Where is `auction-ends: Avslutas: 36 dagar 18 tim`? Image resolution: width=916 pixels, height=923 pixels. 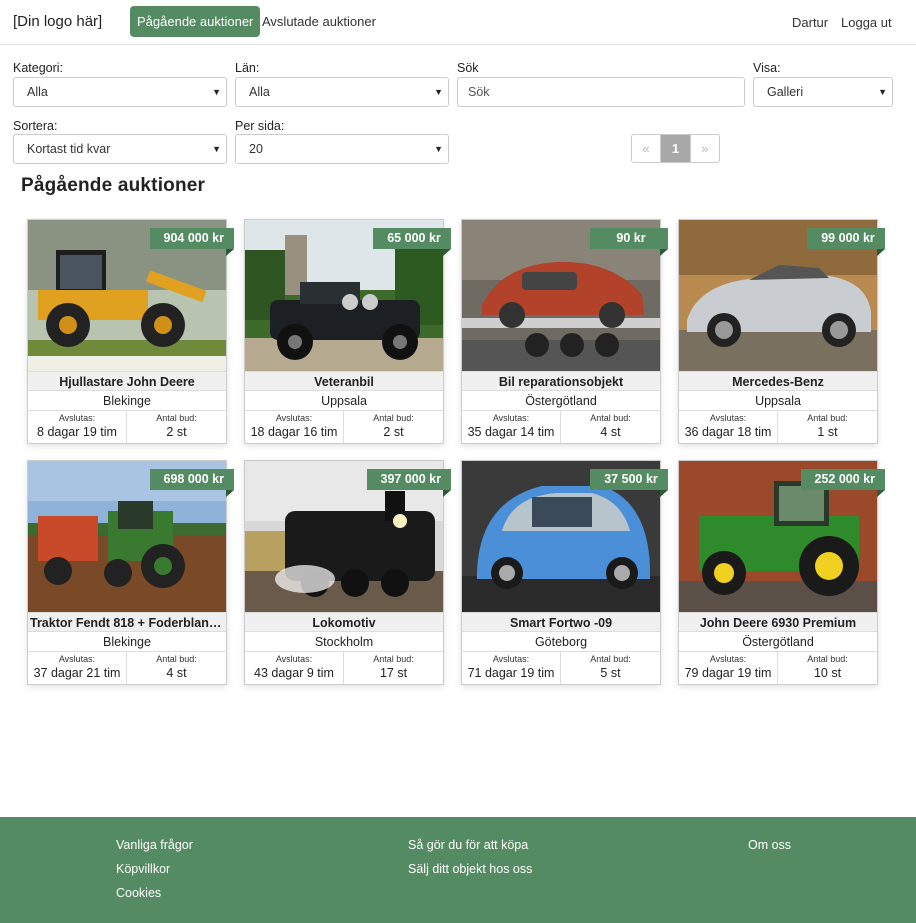
auction-ends: Avslutas: 36 dagar 18 tim is located at coordinates (728, 427).